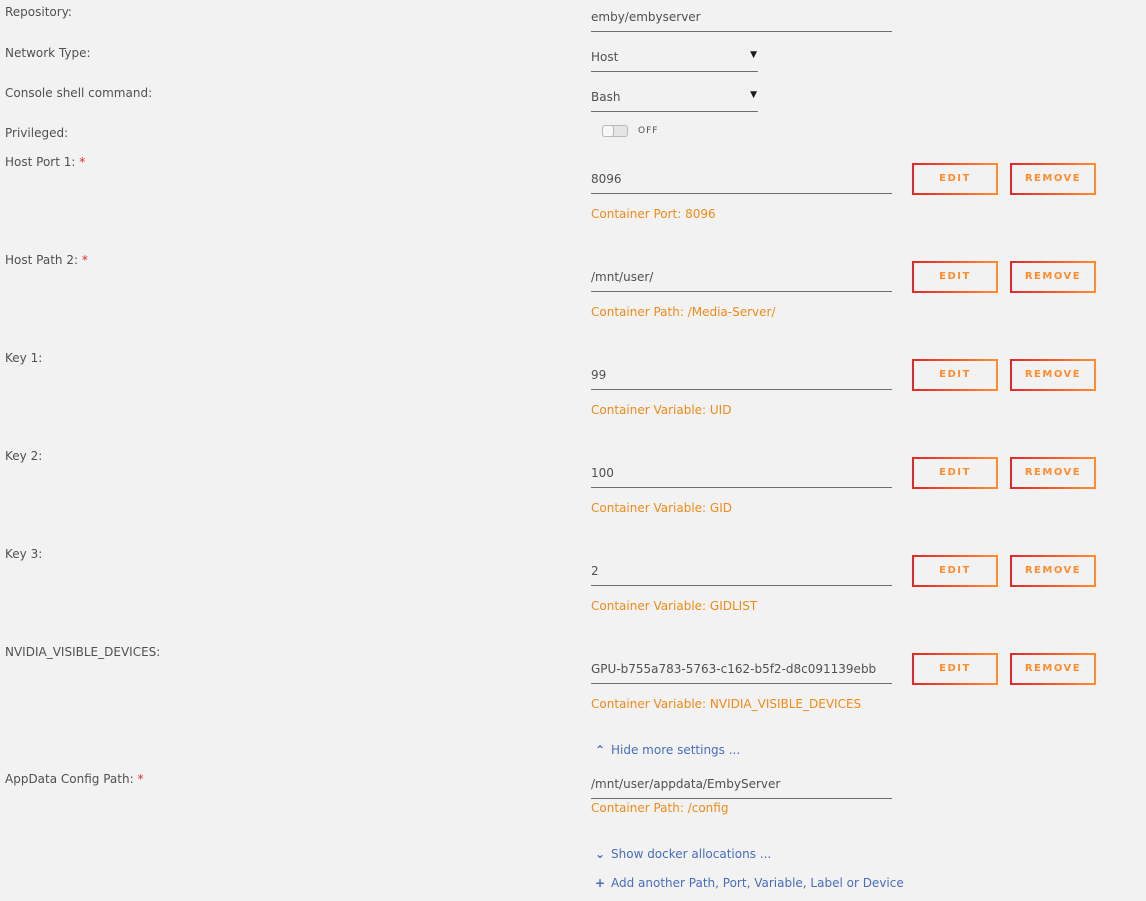 Image resolution: width=1146 pixels, height=901 pixels. I want to click on repository-label: Repository:, so click(38, 12).